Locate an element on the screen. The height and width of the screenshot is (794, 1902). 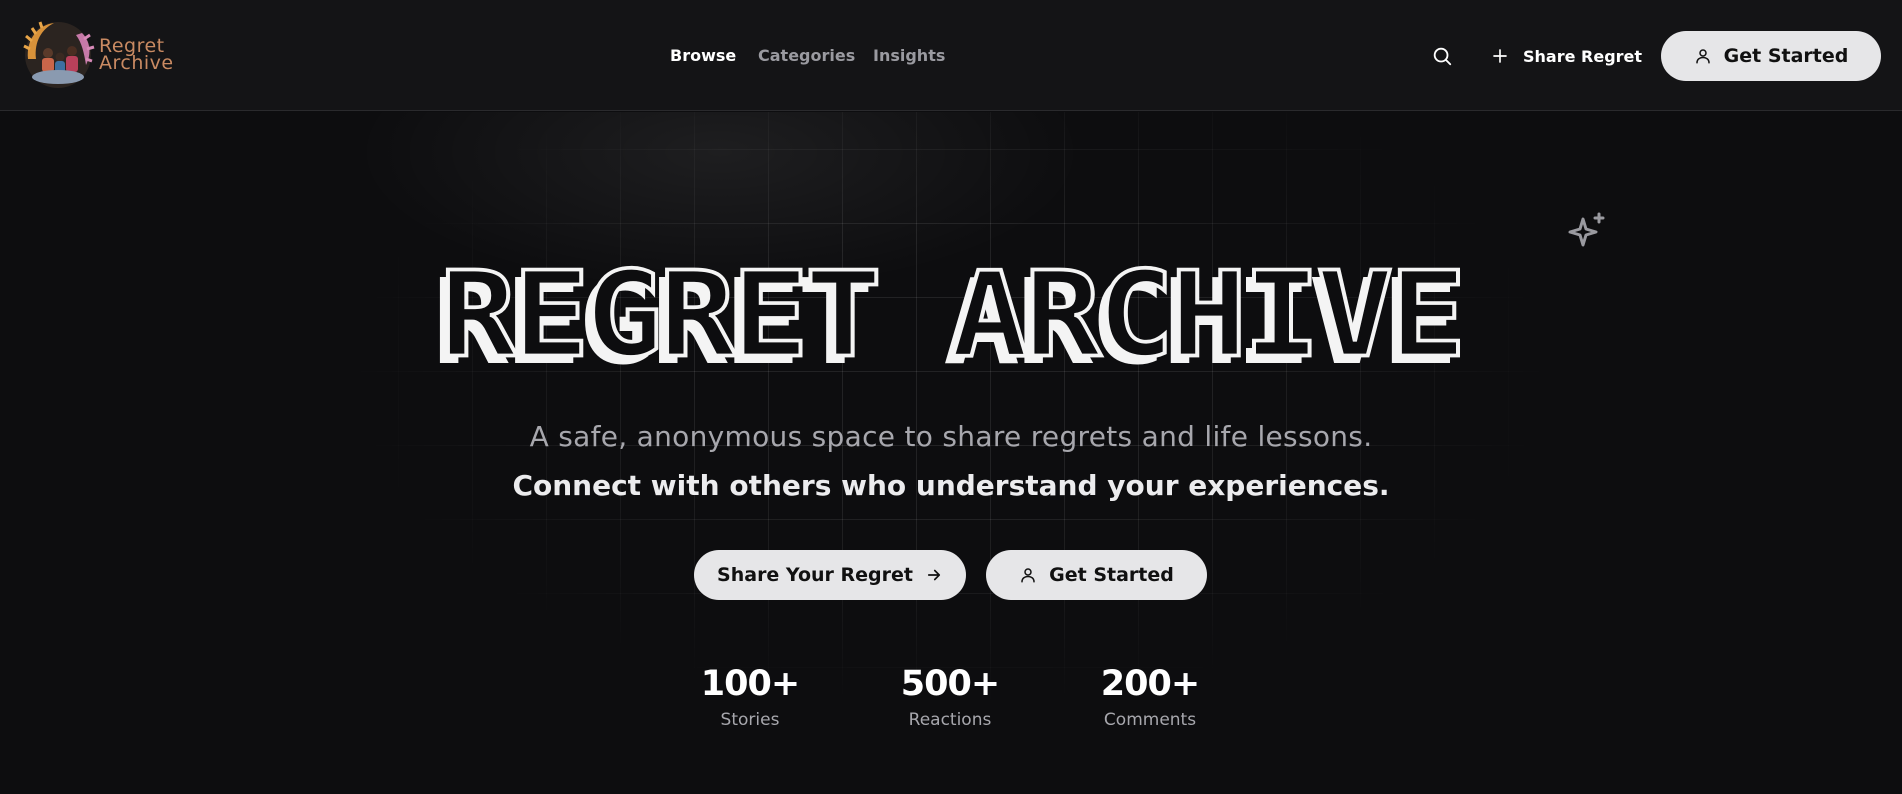
nav-item-categories: Categories is located at coordinates (806, 55).